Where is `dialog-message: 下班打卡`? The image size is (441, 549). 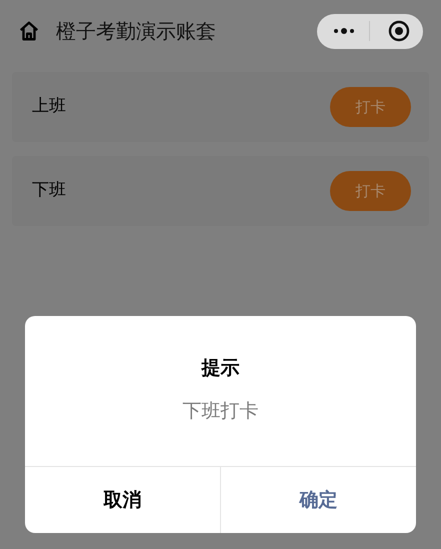 dialog-message: 下班打卡 is located at coordinates (220, 411).